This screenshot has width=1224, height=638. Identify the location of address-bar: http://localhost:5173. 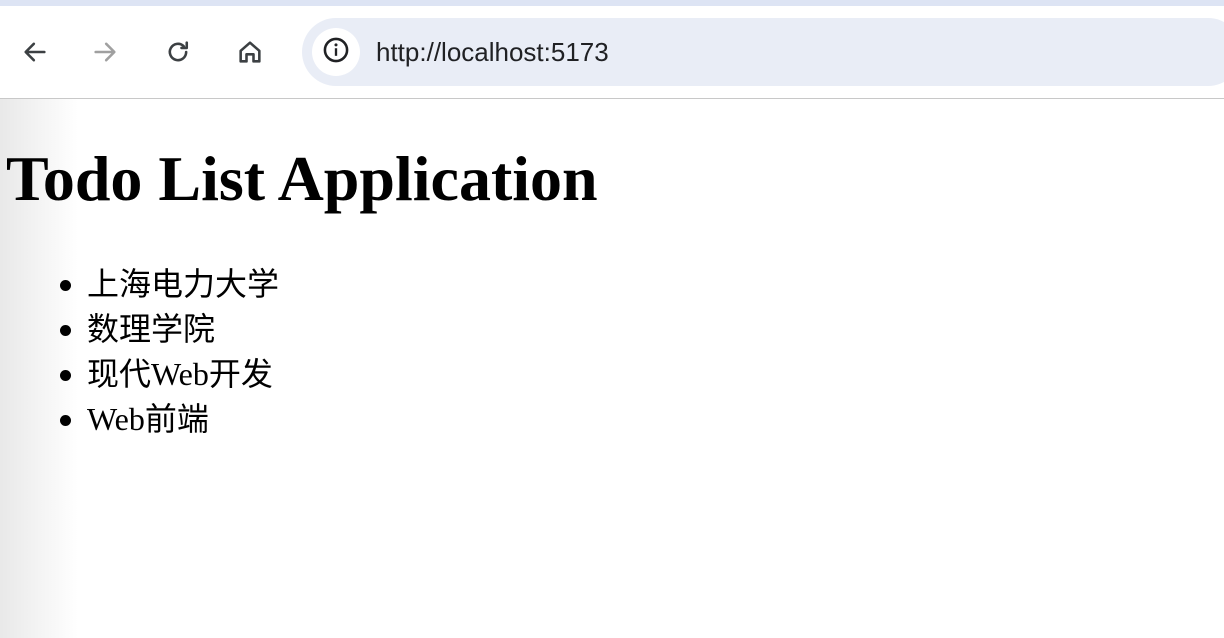
(763, 52).